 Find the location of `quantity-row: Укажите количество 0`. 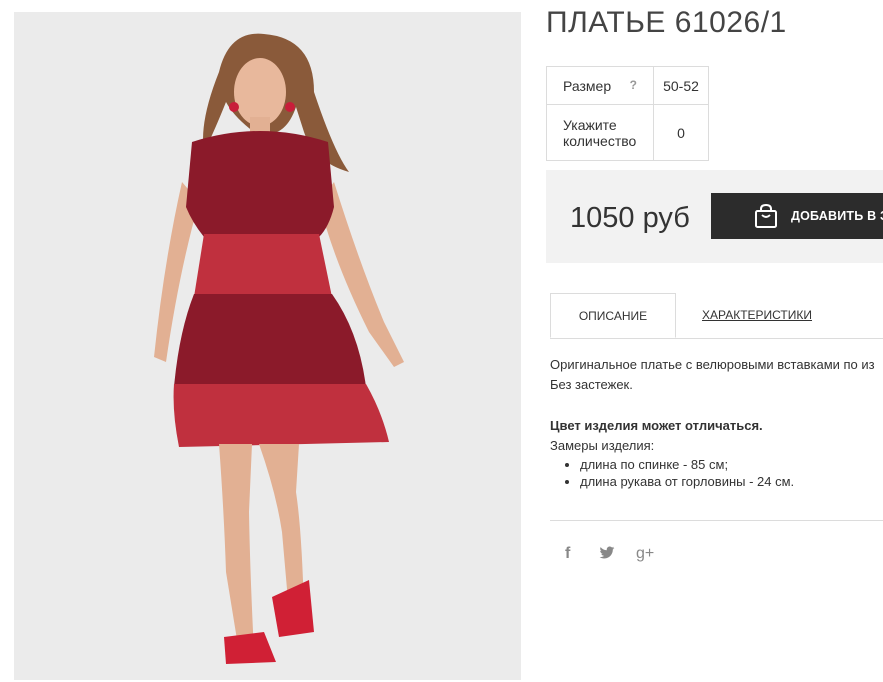

quantity-row: Укажите количество 0 is located at coordinates (627, 132).